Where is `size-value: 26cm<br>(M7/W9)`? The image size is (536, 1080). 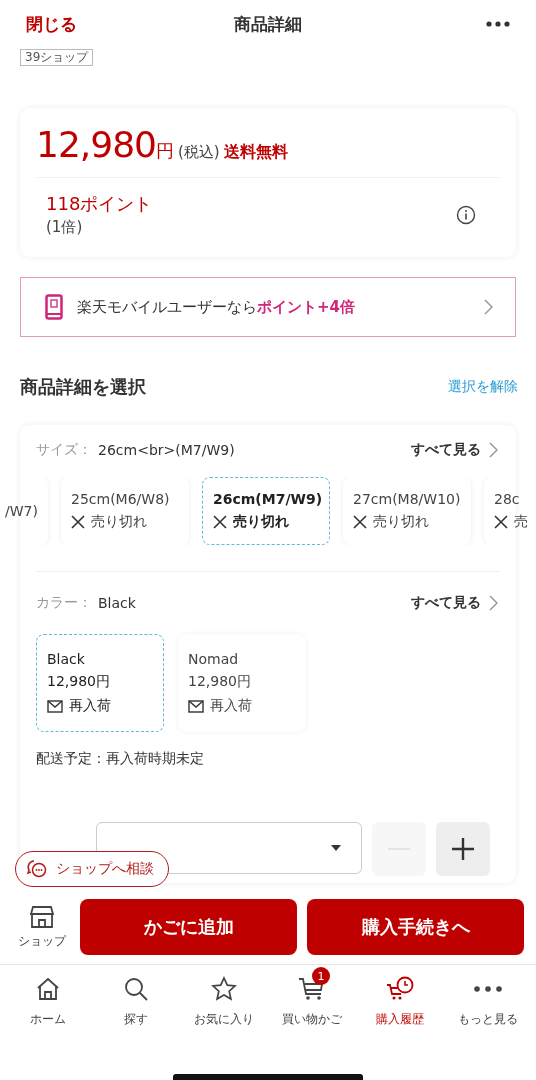 size-value: 26cm<br>(M7/W9) is located at coordinates (167, 450).